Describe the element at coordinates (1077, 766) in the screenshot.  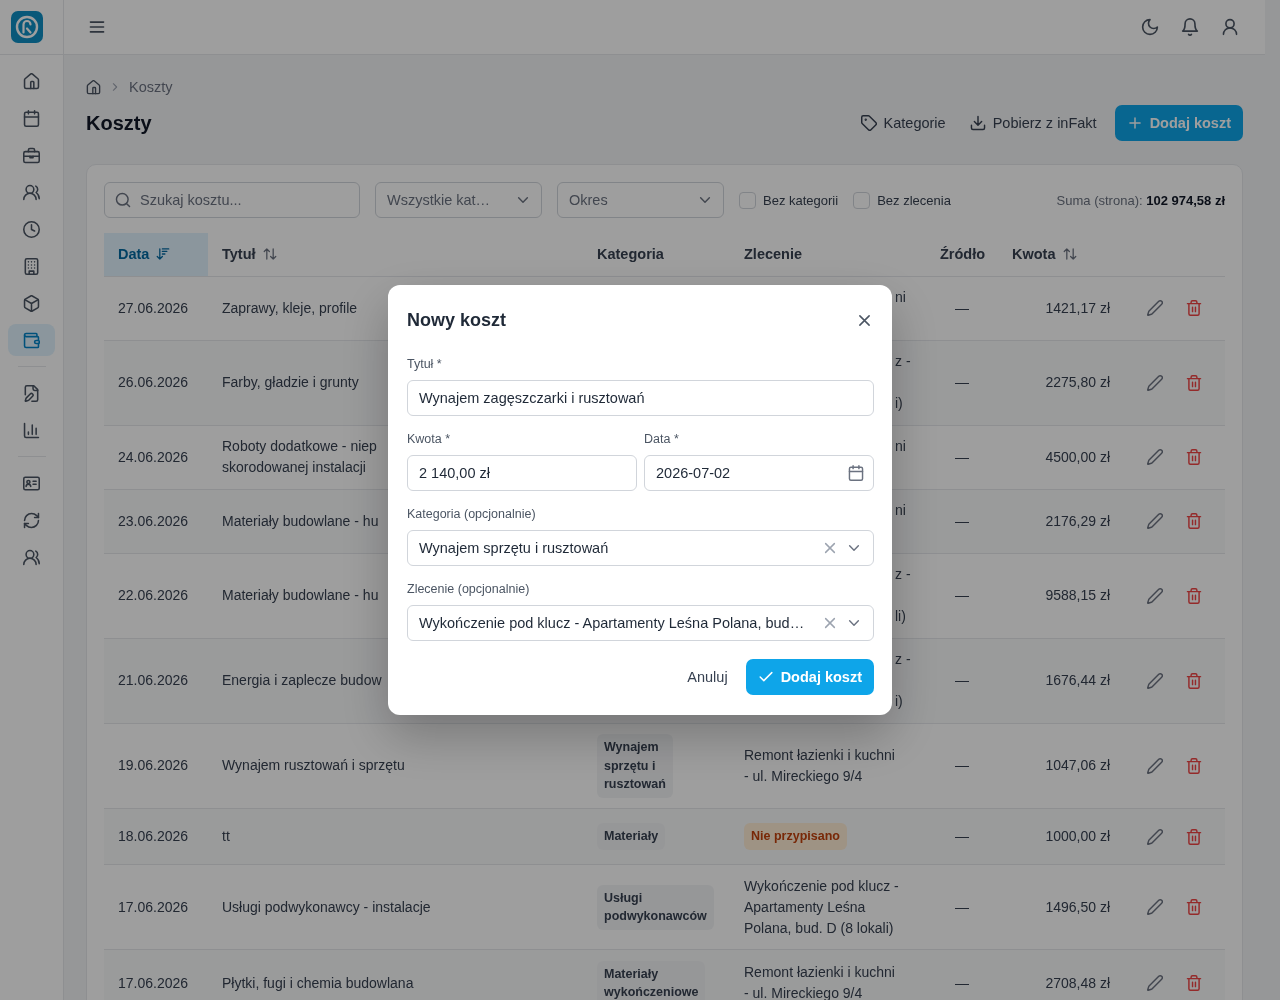
I see `amount-text: 1047,06 zł` at that location.